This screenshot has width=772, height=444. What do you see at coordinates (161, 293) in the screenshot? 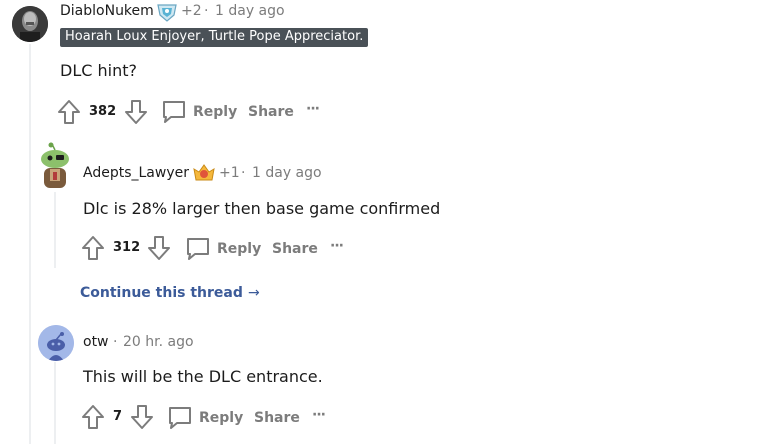
I see `continue-thread-label: Continue this thread` at bounding box center [161, 293].